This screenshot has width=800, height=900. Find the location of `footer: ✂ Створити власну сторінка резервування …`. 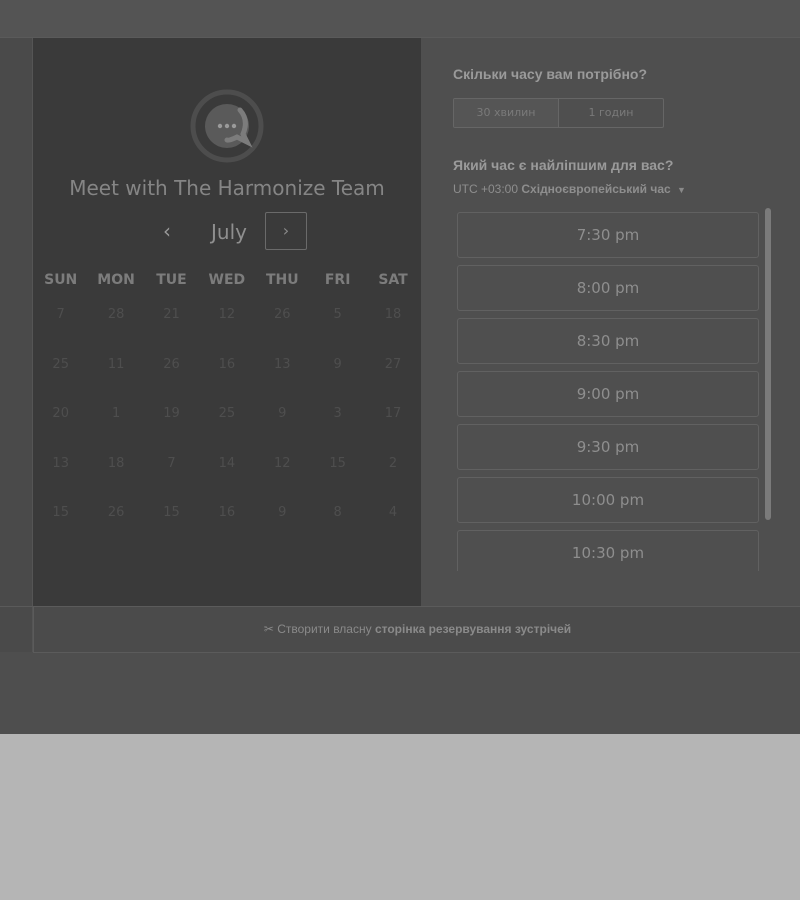

footer: ✂ Створити власну сторінка резервування … is located at coordinates (416, 629).